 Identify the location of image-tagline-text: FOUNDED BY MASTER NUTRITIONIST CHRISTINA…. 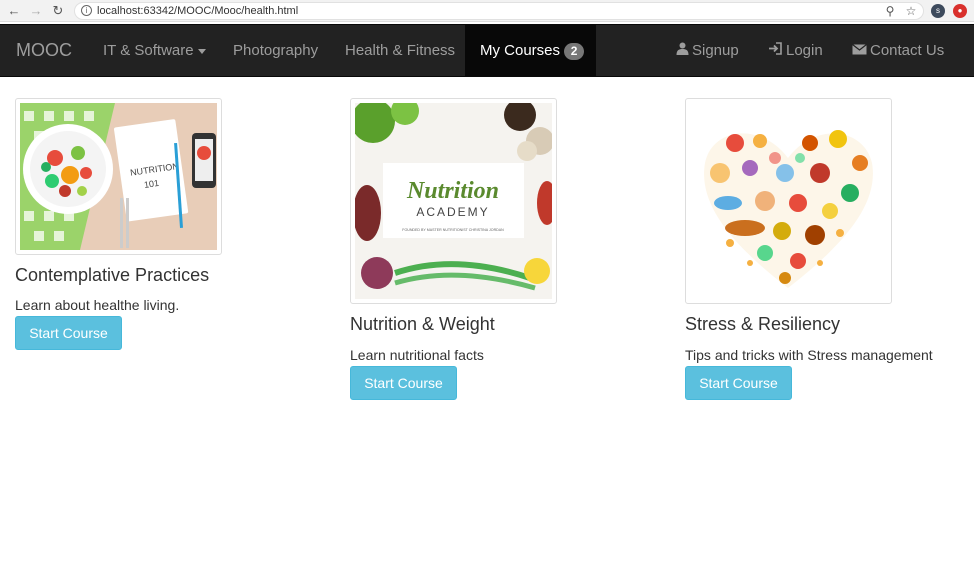
(453, 230).